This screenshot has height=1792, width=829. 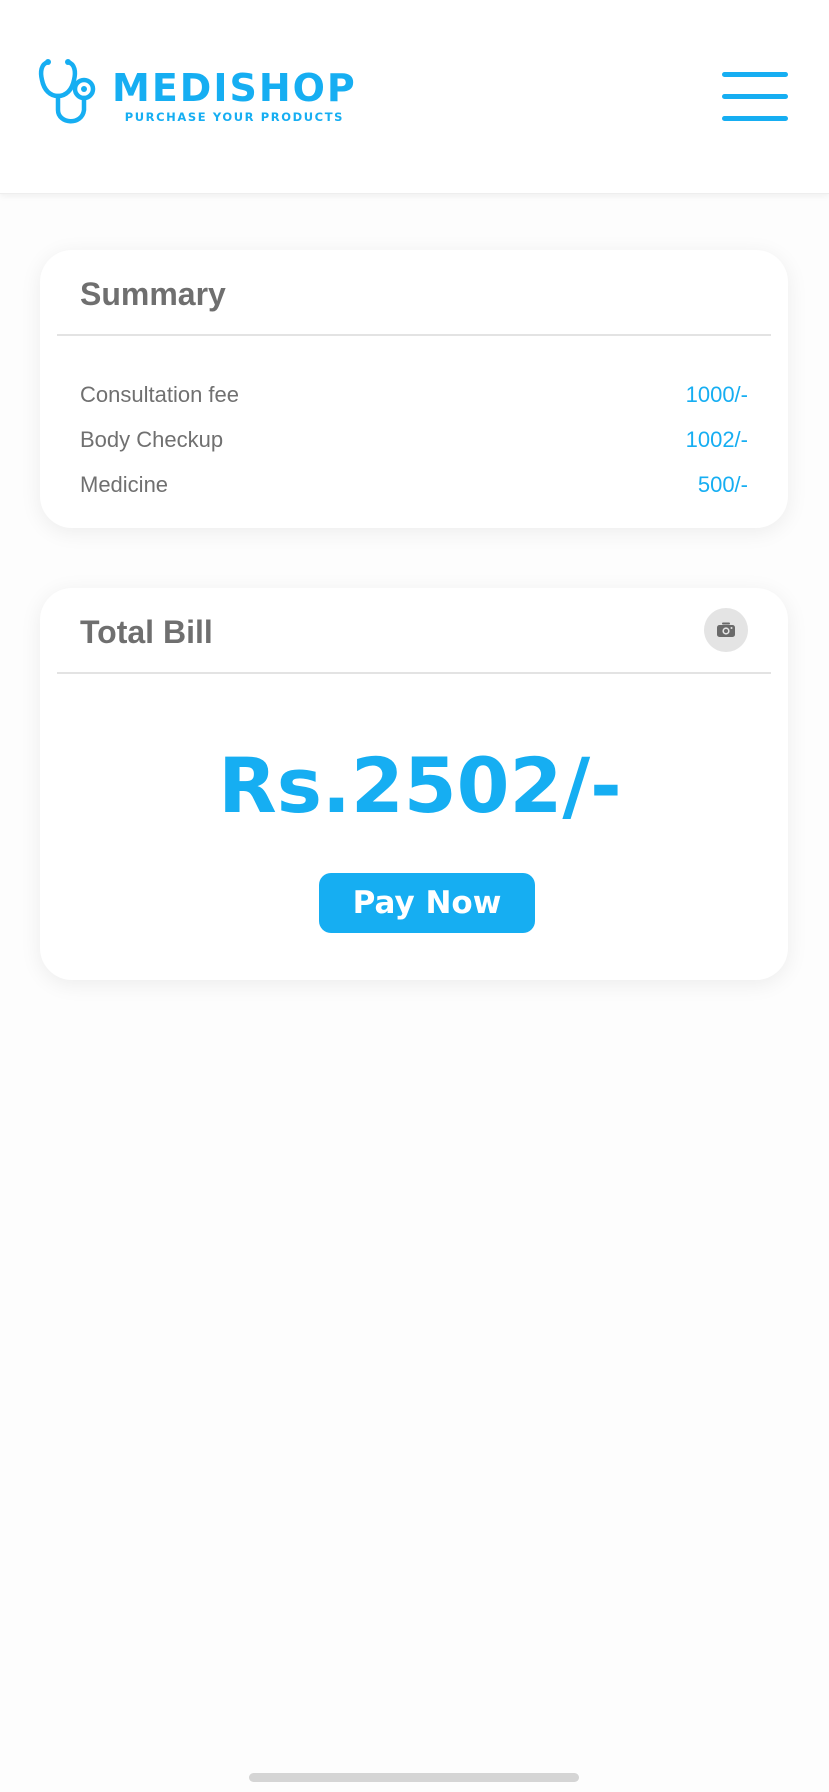 I want to click on brand-logo: MEDISHOP PURCHASE YOUR PRODUCTS, so click(x=197, y=96).